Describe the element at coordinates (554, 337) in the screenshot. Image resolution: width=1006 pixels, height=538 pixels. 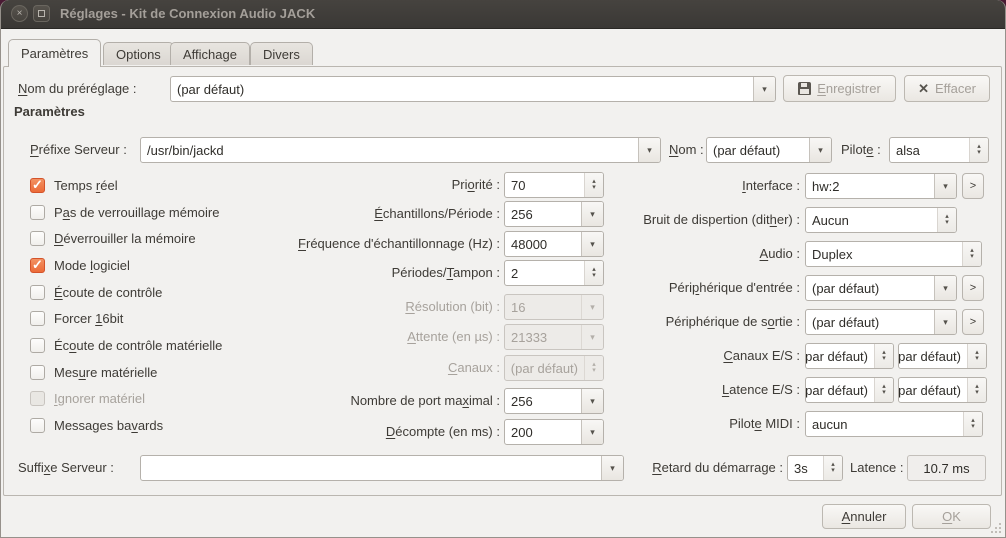
I see `wait-combo: 21333 ▾` at that location.